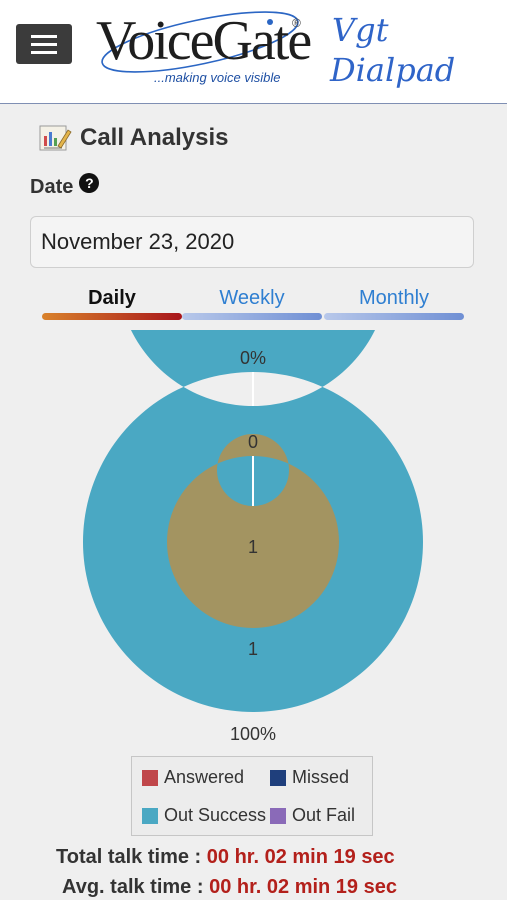 This screenshot has width=507, height=900. Describe the element at coordinates (252, 796) in the screenshot. I see `chart-legend: Answered Missed Out Success Out Fail` at that location.